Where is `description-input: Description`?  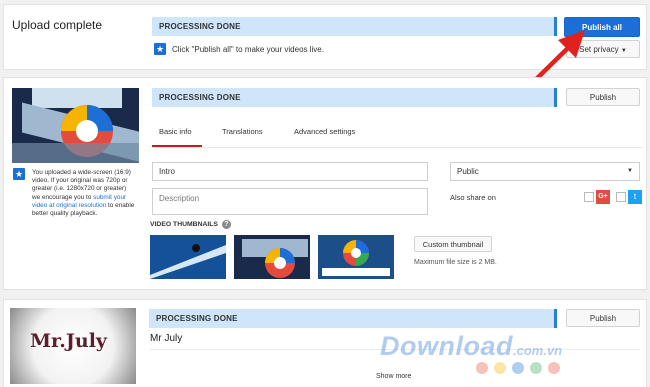 description-input: Description is located at coordinates (290, 201).